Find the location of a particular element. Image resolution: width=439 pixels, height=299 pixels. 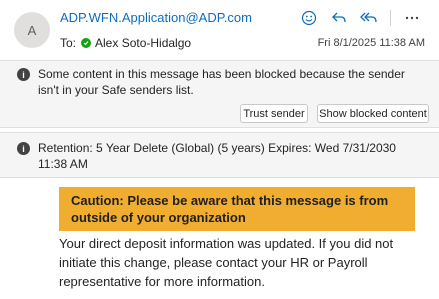

sender-avatar: A is located at coordinates (32, 30).